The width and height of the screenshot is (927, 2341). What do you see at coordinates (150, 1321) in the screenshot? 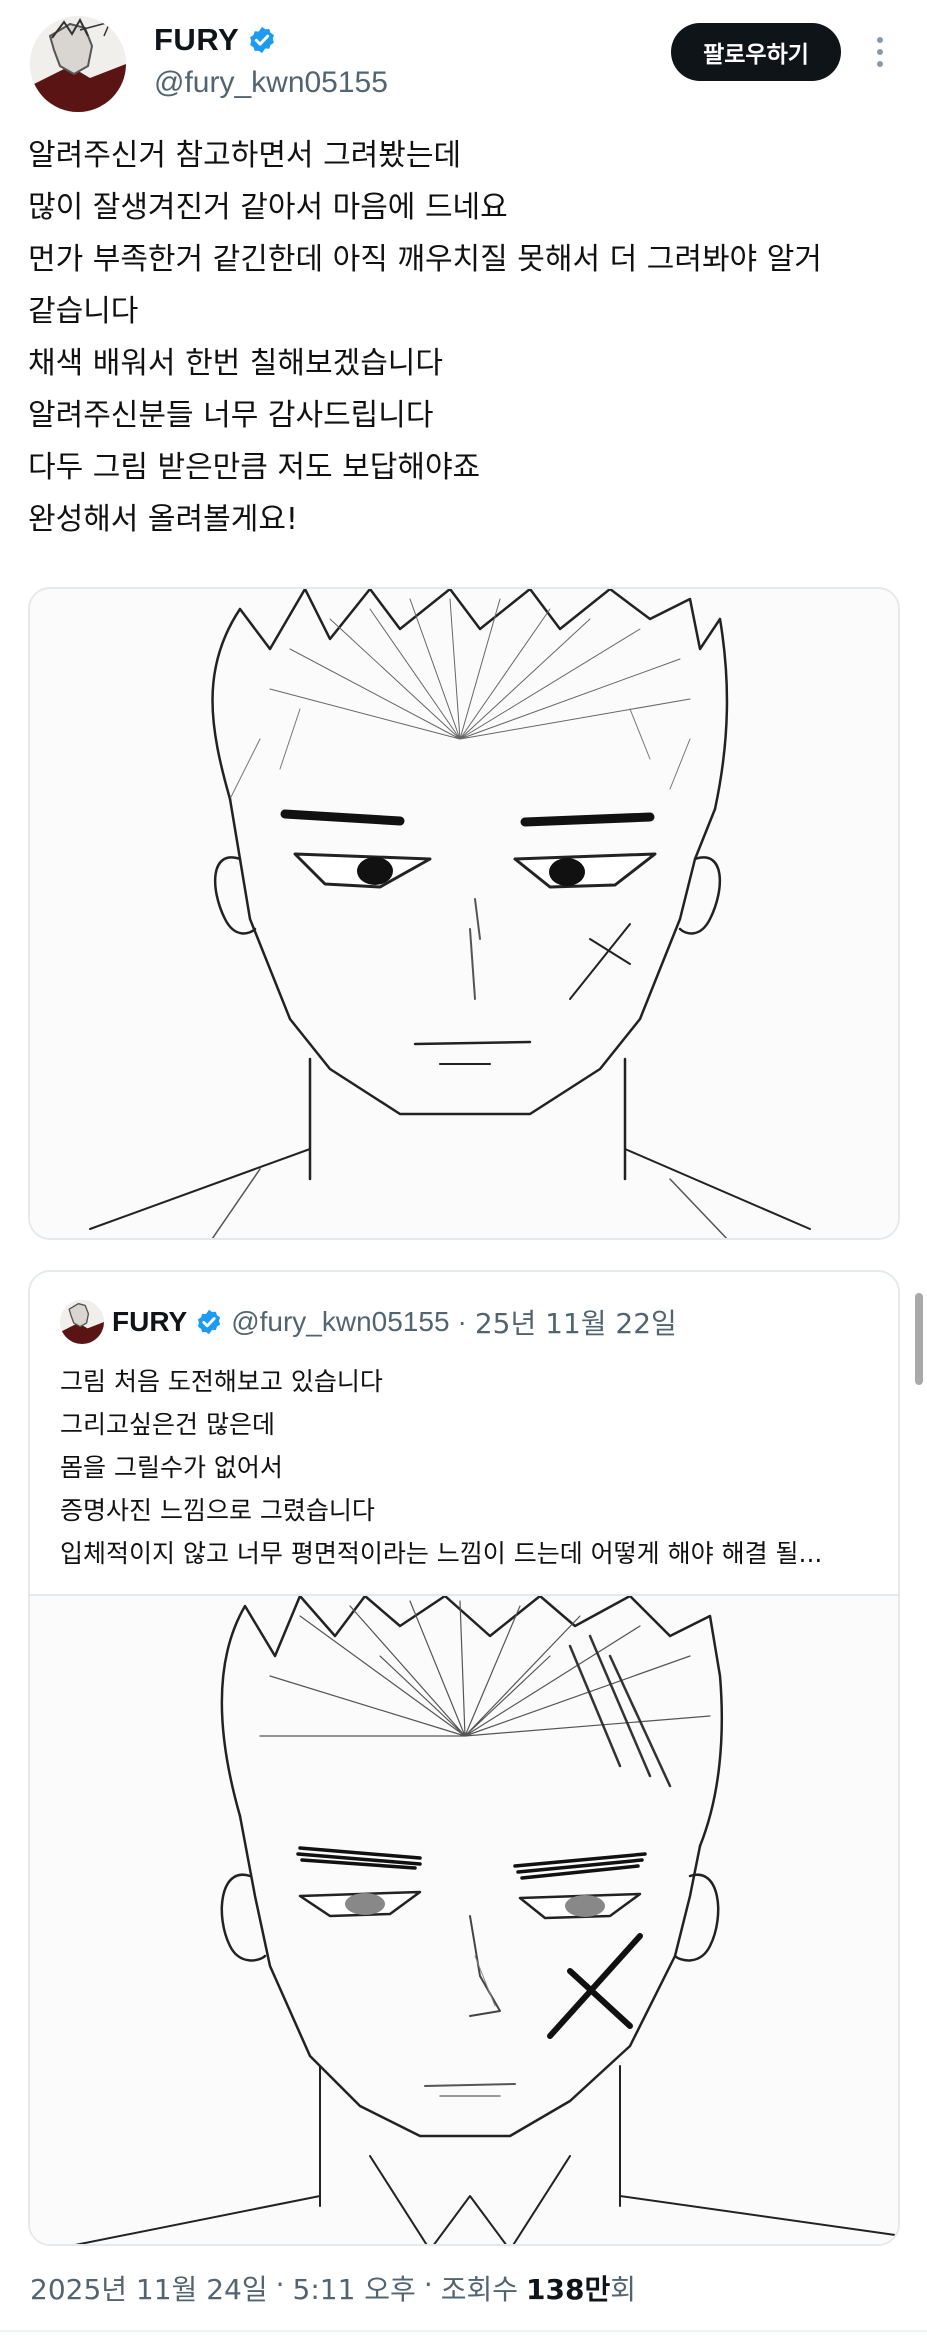
I see `quoted-author-name: FURY` at bounding box center [150, 1321].